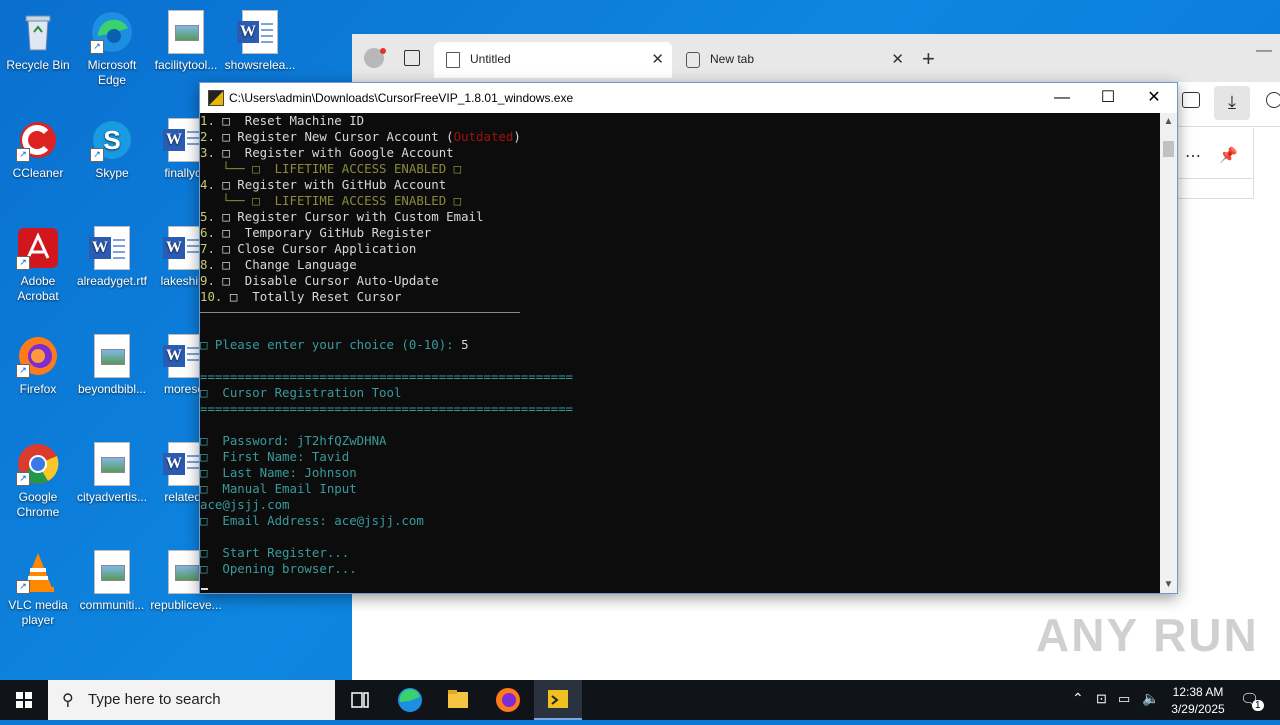 Image resolution: width=1280 pixels, height=725 pixels. Describe the element at coordinates (490, 59) in the screenshot. I see `tab-label: Untitled` at that location.